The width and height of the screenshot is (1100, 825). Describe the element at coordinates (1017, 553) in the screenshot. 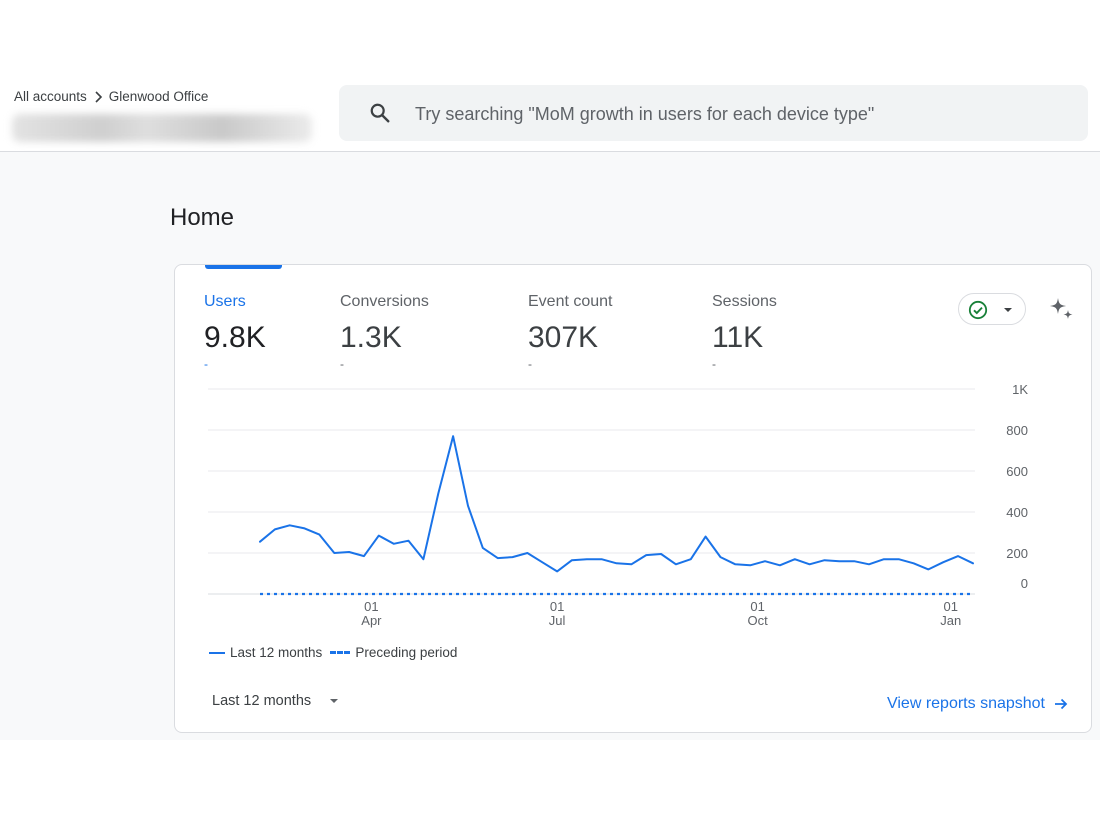

I see `y-tick-label: 200` at that location.